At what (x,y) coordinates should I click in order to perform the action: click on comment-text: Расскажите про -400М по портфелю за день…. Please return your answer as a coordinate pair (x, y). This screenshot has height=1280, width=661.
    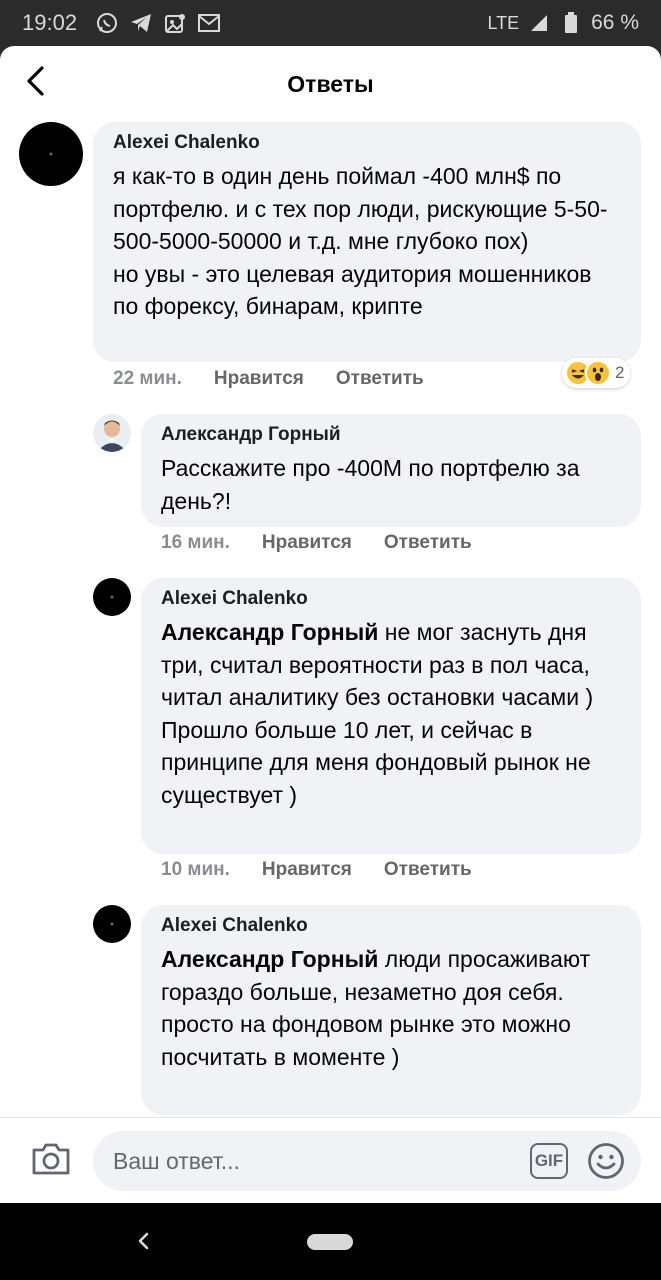
    Looking at the image, I should click on (370, 484).